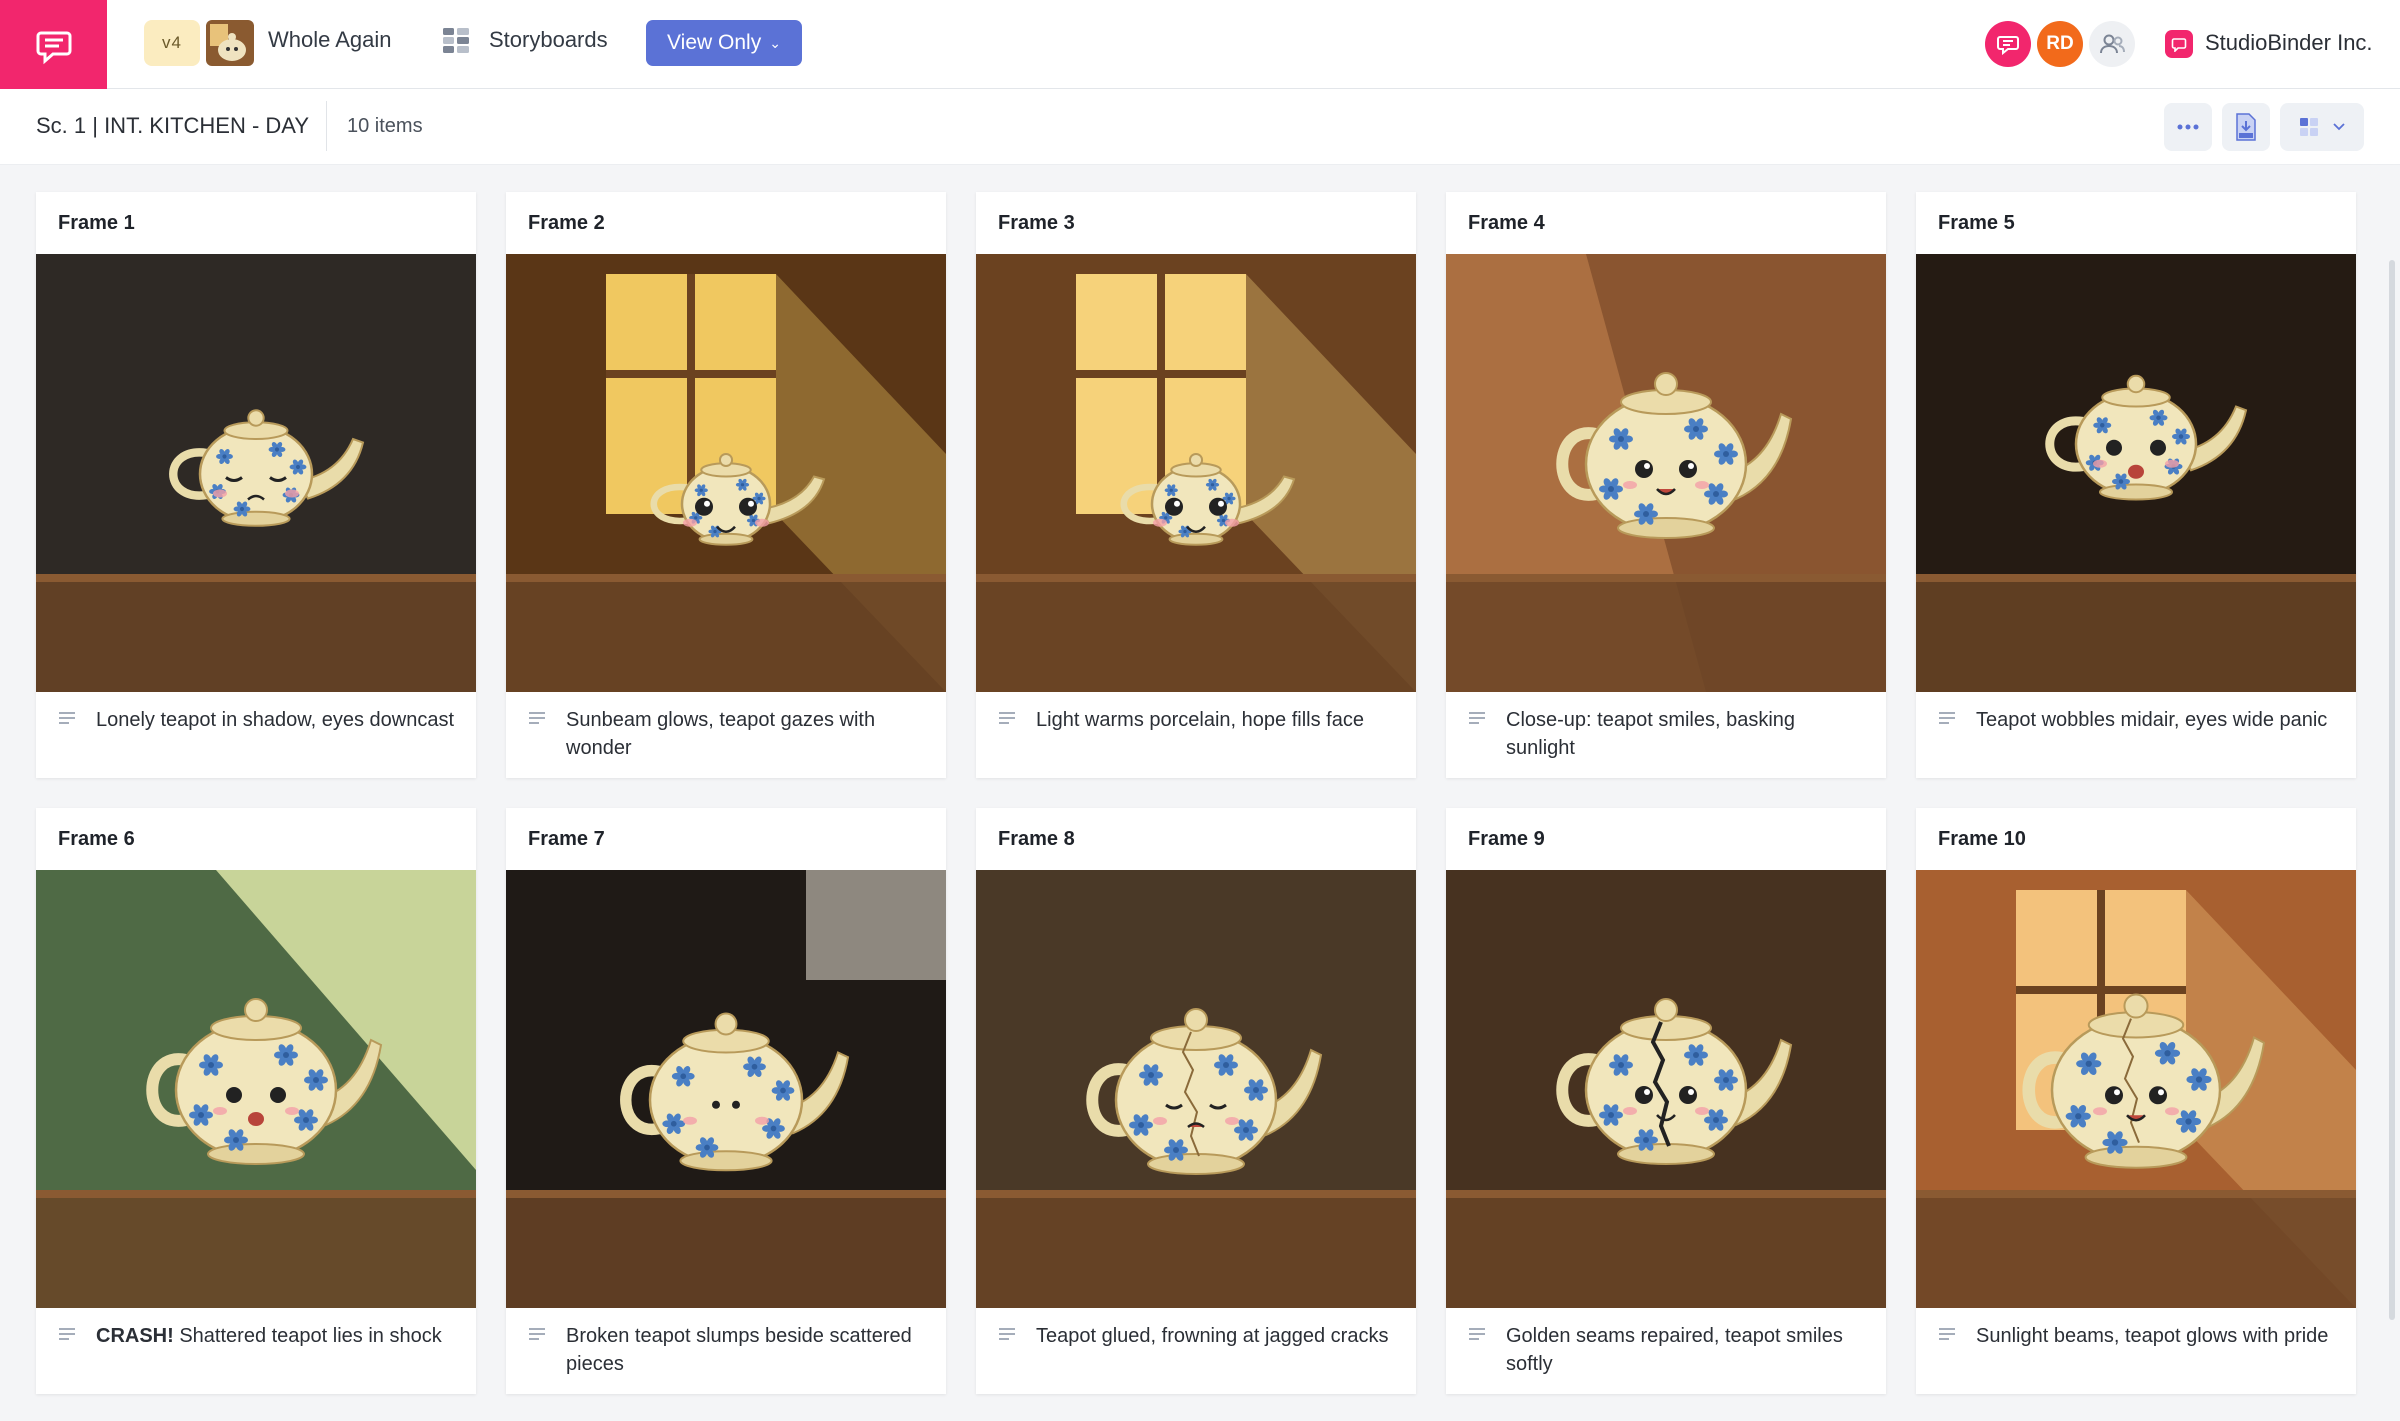  I want to click on frame-label: Frame 5, so click(1976, 223).